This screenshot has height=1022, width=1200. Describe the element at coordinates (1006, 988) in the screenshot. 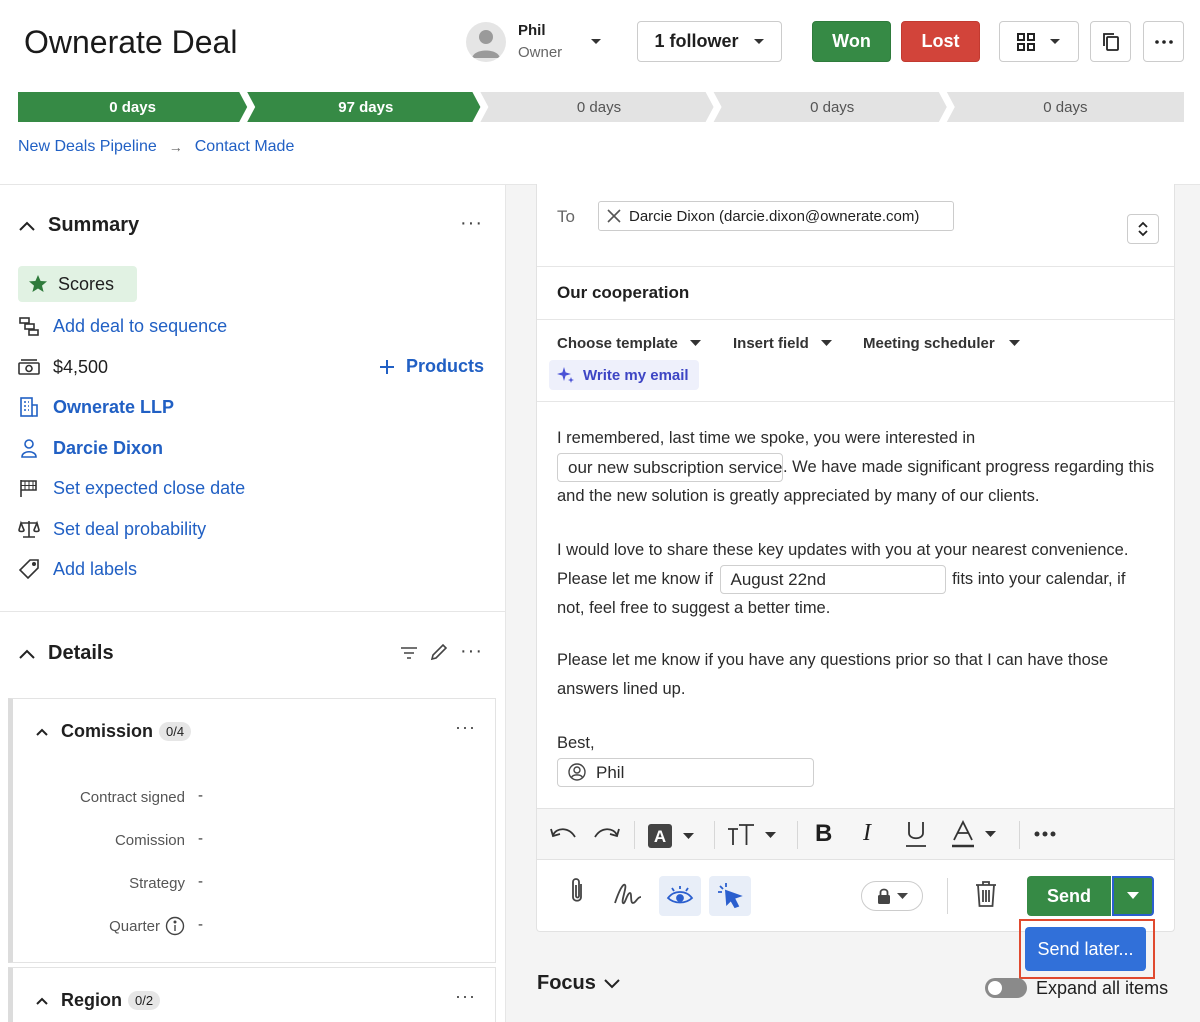

I see `expand-all-toggle` at that location.